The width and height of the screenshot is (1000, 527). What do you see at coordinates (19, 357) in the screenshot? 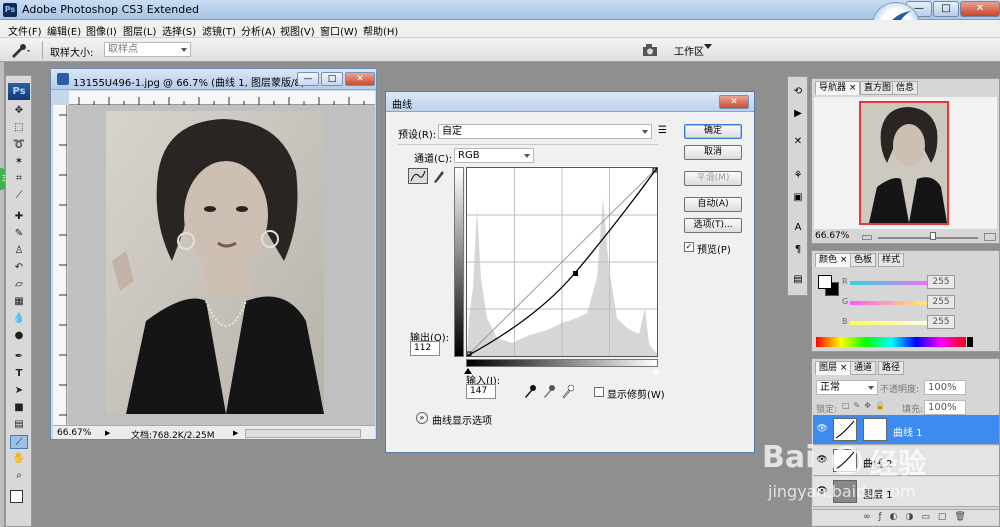
I see `pen-tool-icon: ✒` at bounding box center [19, 357].